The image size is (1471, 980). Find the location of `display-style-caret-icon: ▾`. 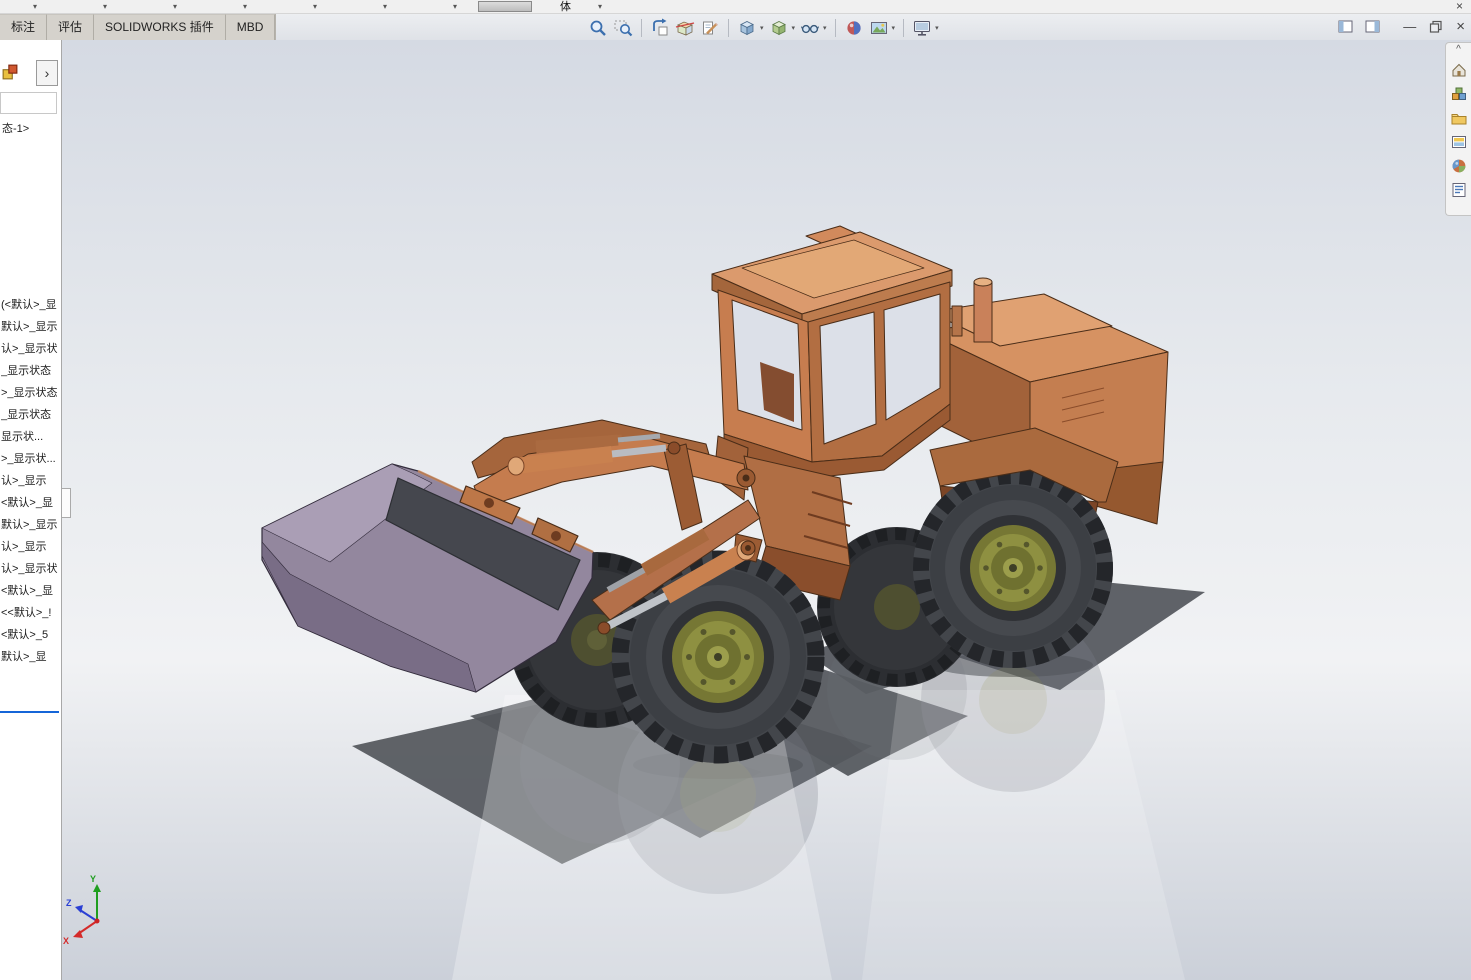

display-style-caret-icon: ▾ is located at coordinates (794, 28).